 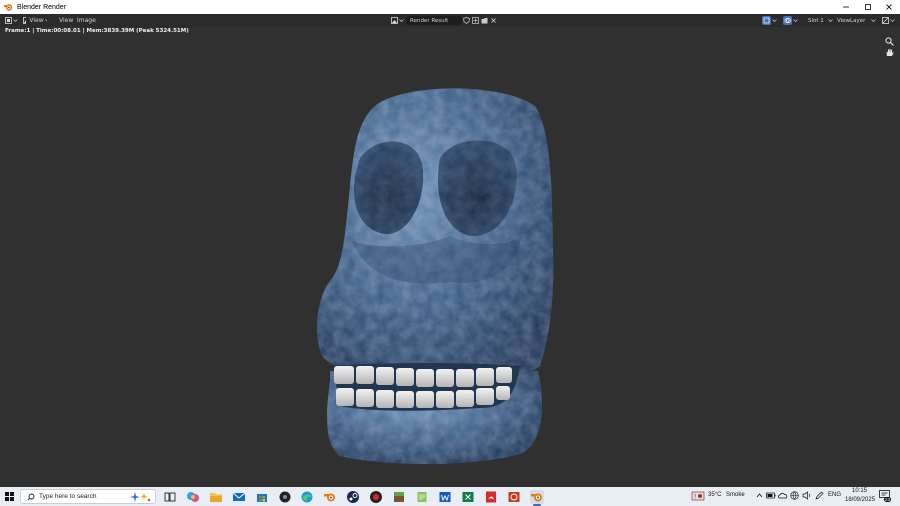 I want to click on taskbar-app-store, so click(x=262, y=497).